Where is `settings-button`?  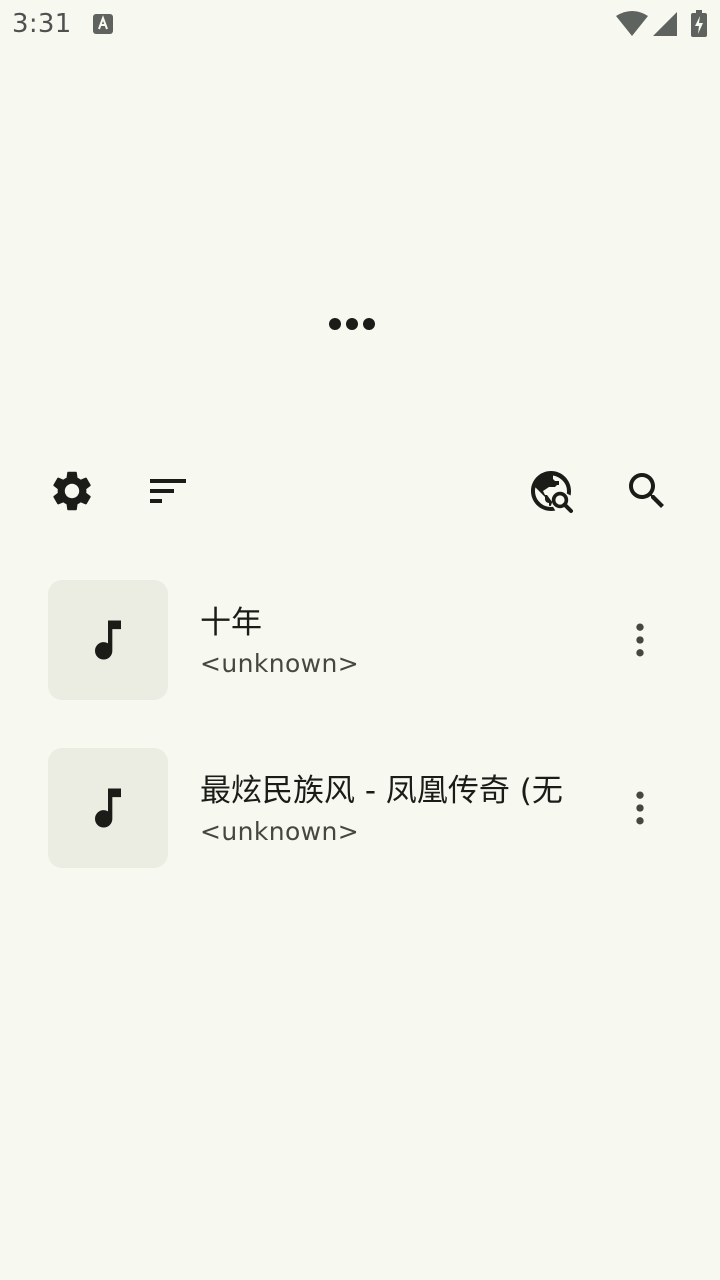 settings-button is located at coordinates (72, 491).